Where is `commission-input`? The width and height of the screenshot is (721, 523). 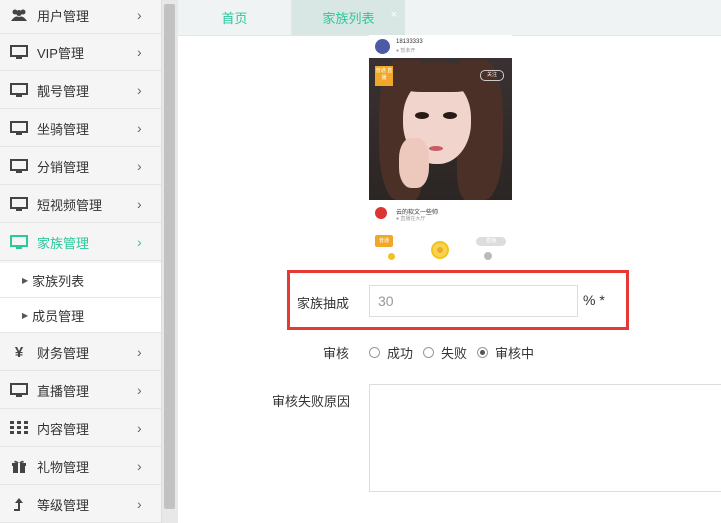
commission-input is located at coordinates (473, 301).